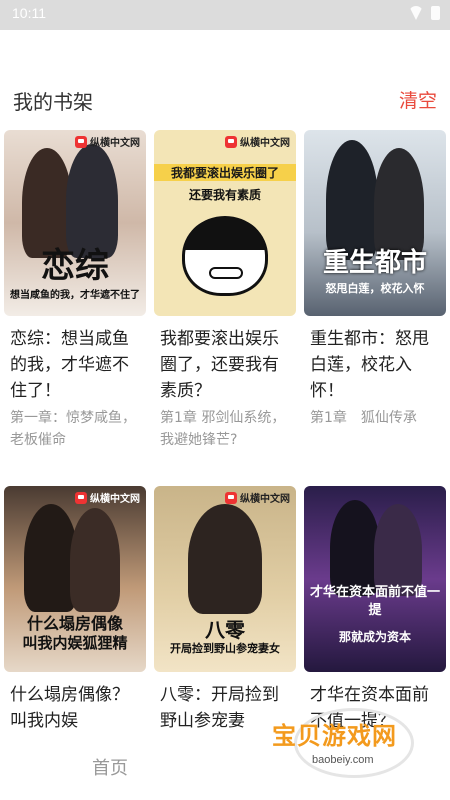 The height and width of the screenshot is (800, 450). What do you see at coordinates (225, 256) in the screenshot?
I see `meme-face-icon` at bounding box center [225, 256].